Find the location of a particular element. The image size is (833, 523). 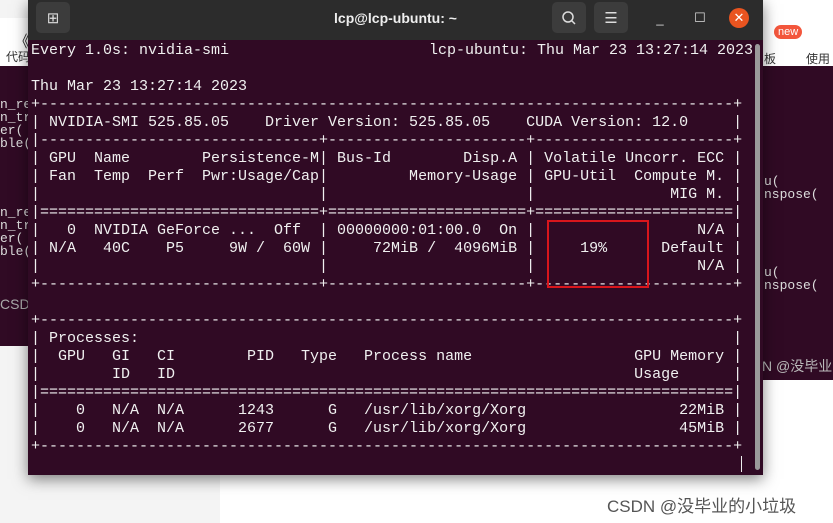

terminal-line: | Processes: | is located at coordinates (387, 338).